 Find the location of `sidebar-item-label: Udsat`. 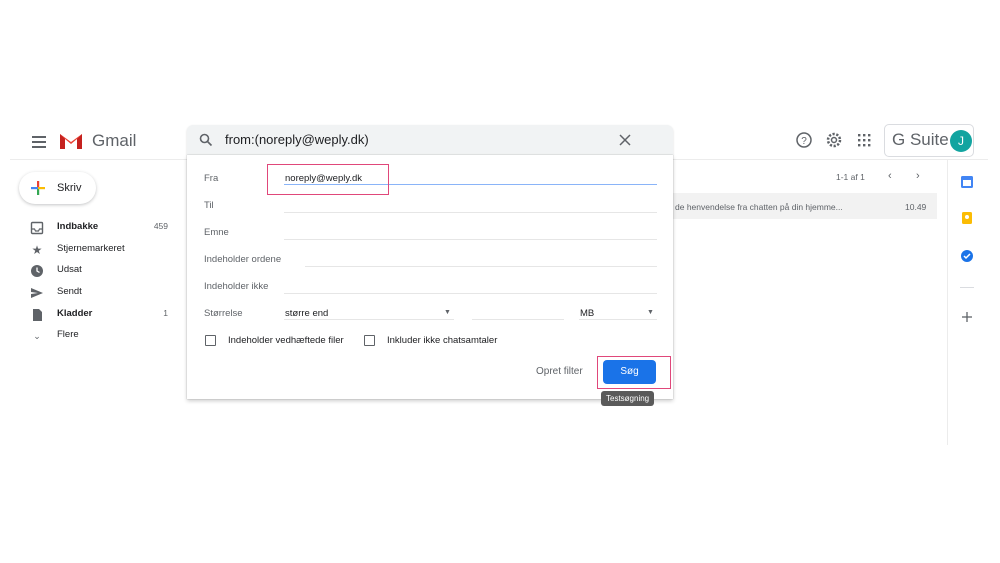

sidebar-item-label: Udsat is located at coordinates (69, 269).